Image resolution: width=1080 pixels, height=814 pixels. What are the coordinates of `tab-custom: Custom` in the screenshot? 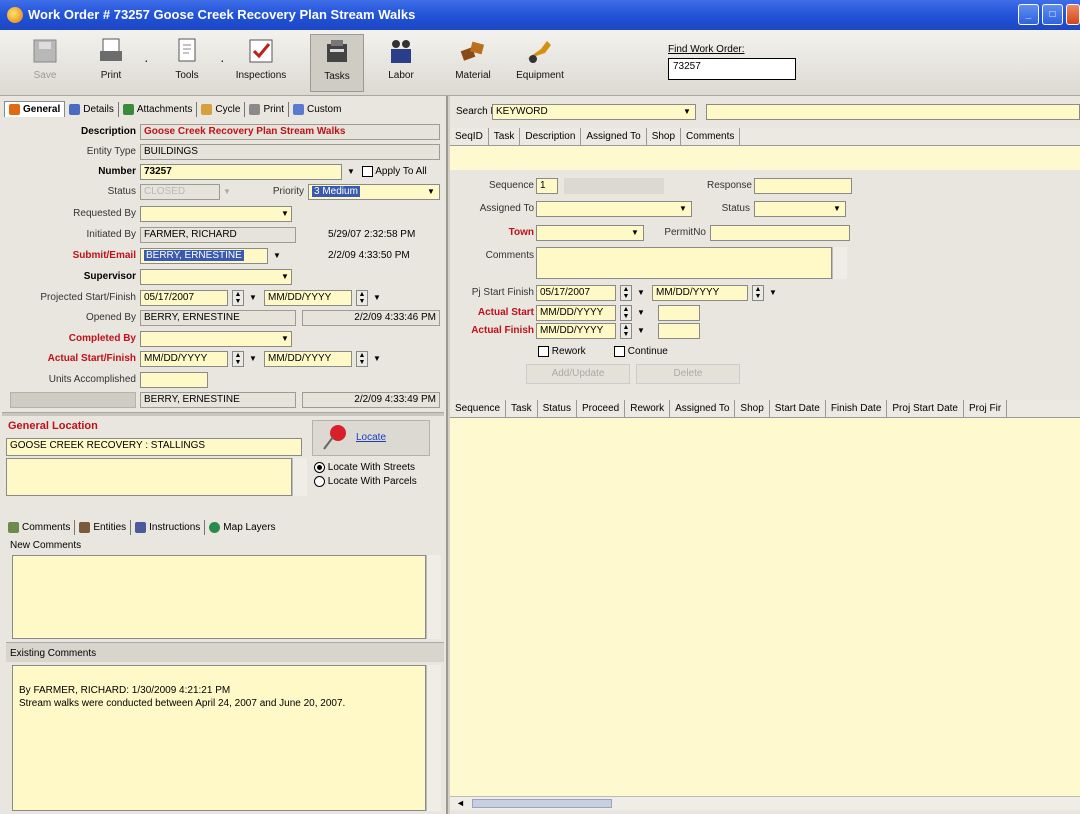 It's located at (317, 109).